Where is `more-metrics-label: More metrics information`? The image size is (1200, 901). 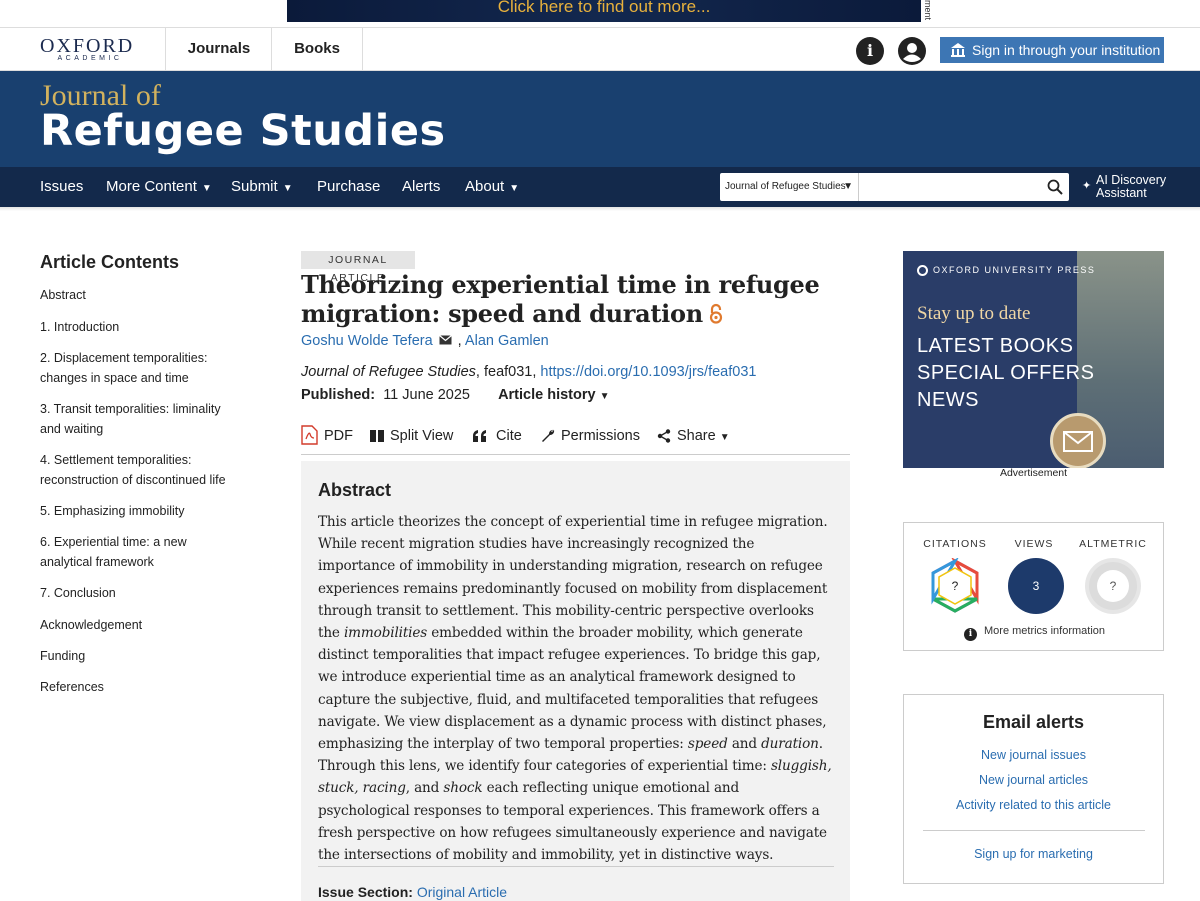
more-metrics-label: More metrics information is located at coordinates (1045, 631).